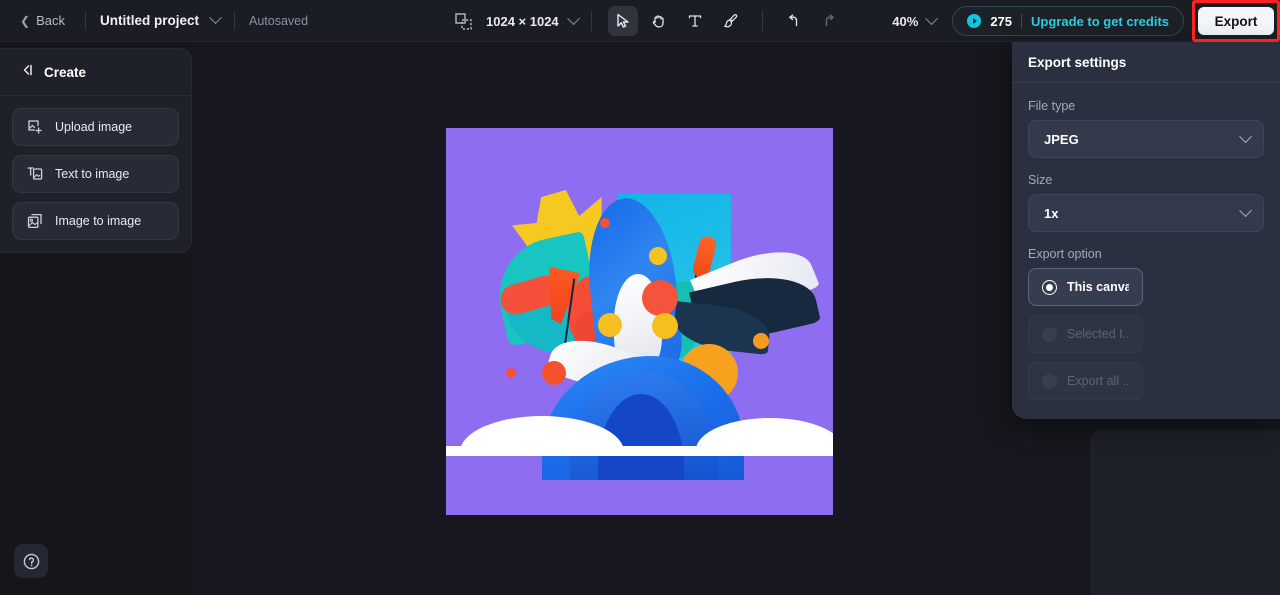 The image size is (1280, 595). I want to click on file-type-label: File type, so click(1052, 106).